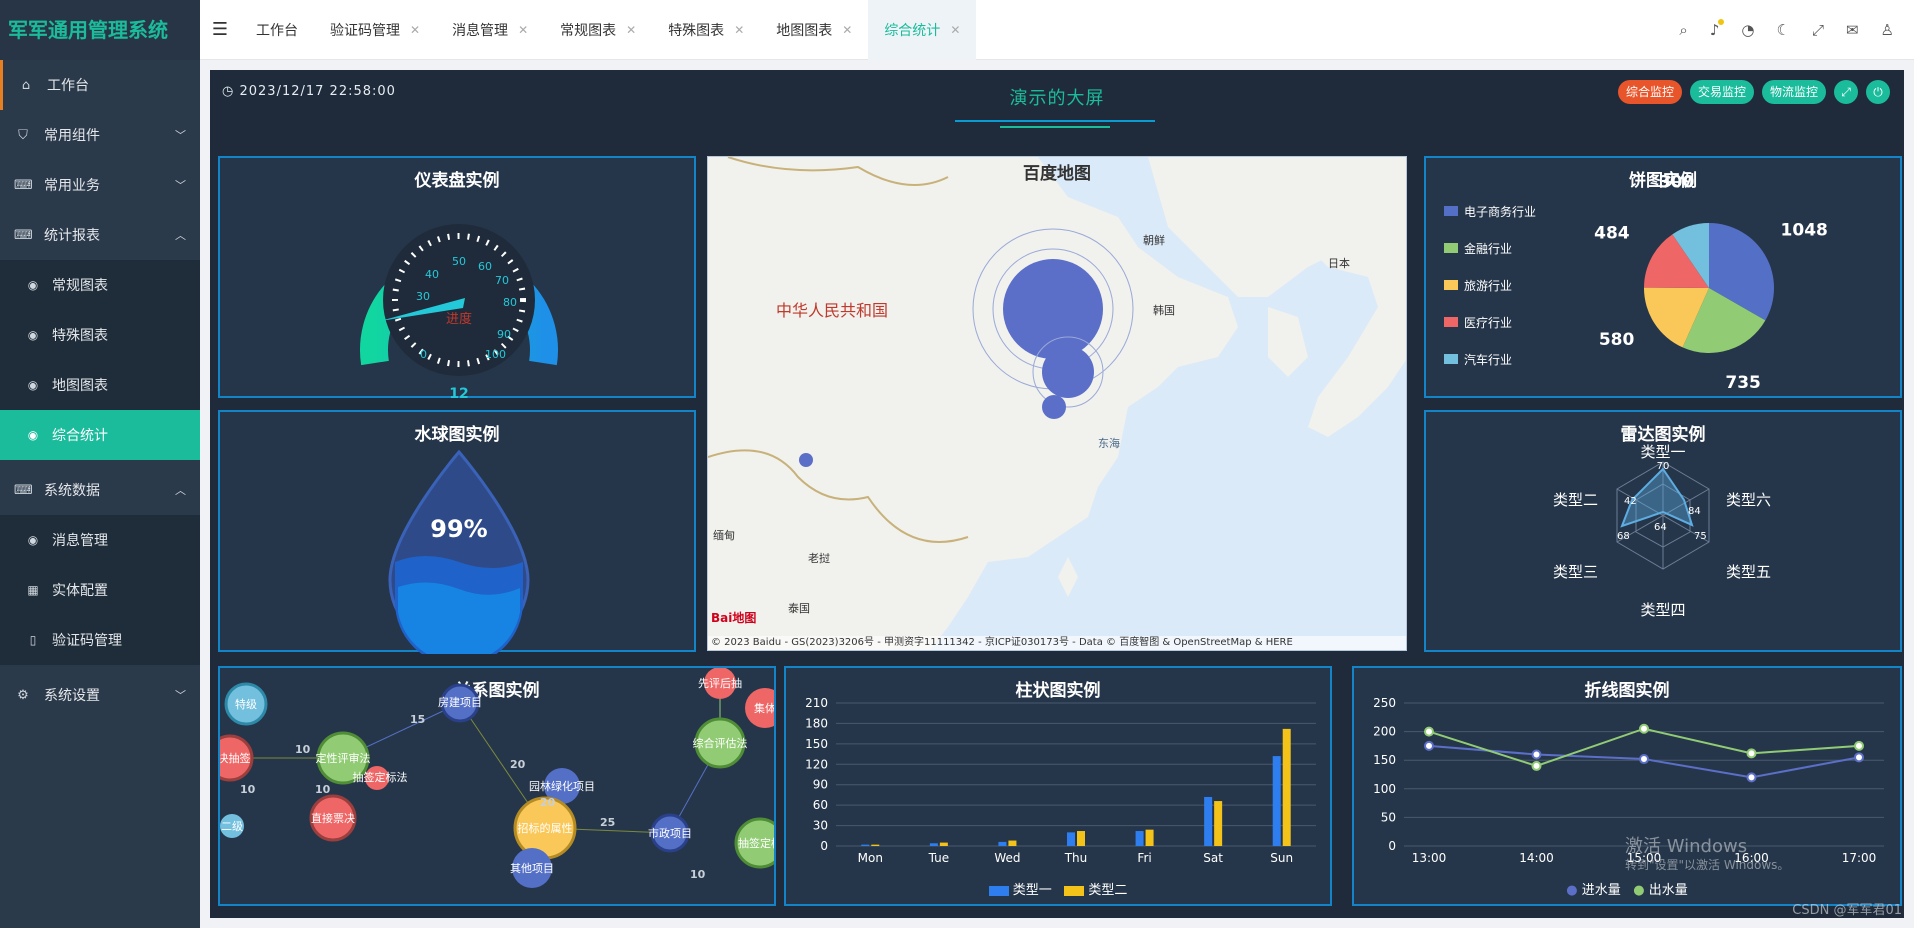 This screenshot has width=1914, height=928. Describe the element at coordinates (720, 683) in the screenshot. I see `relation-node-label: 先评后抽` at that location.